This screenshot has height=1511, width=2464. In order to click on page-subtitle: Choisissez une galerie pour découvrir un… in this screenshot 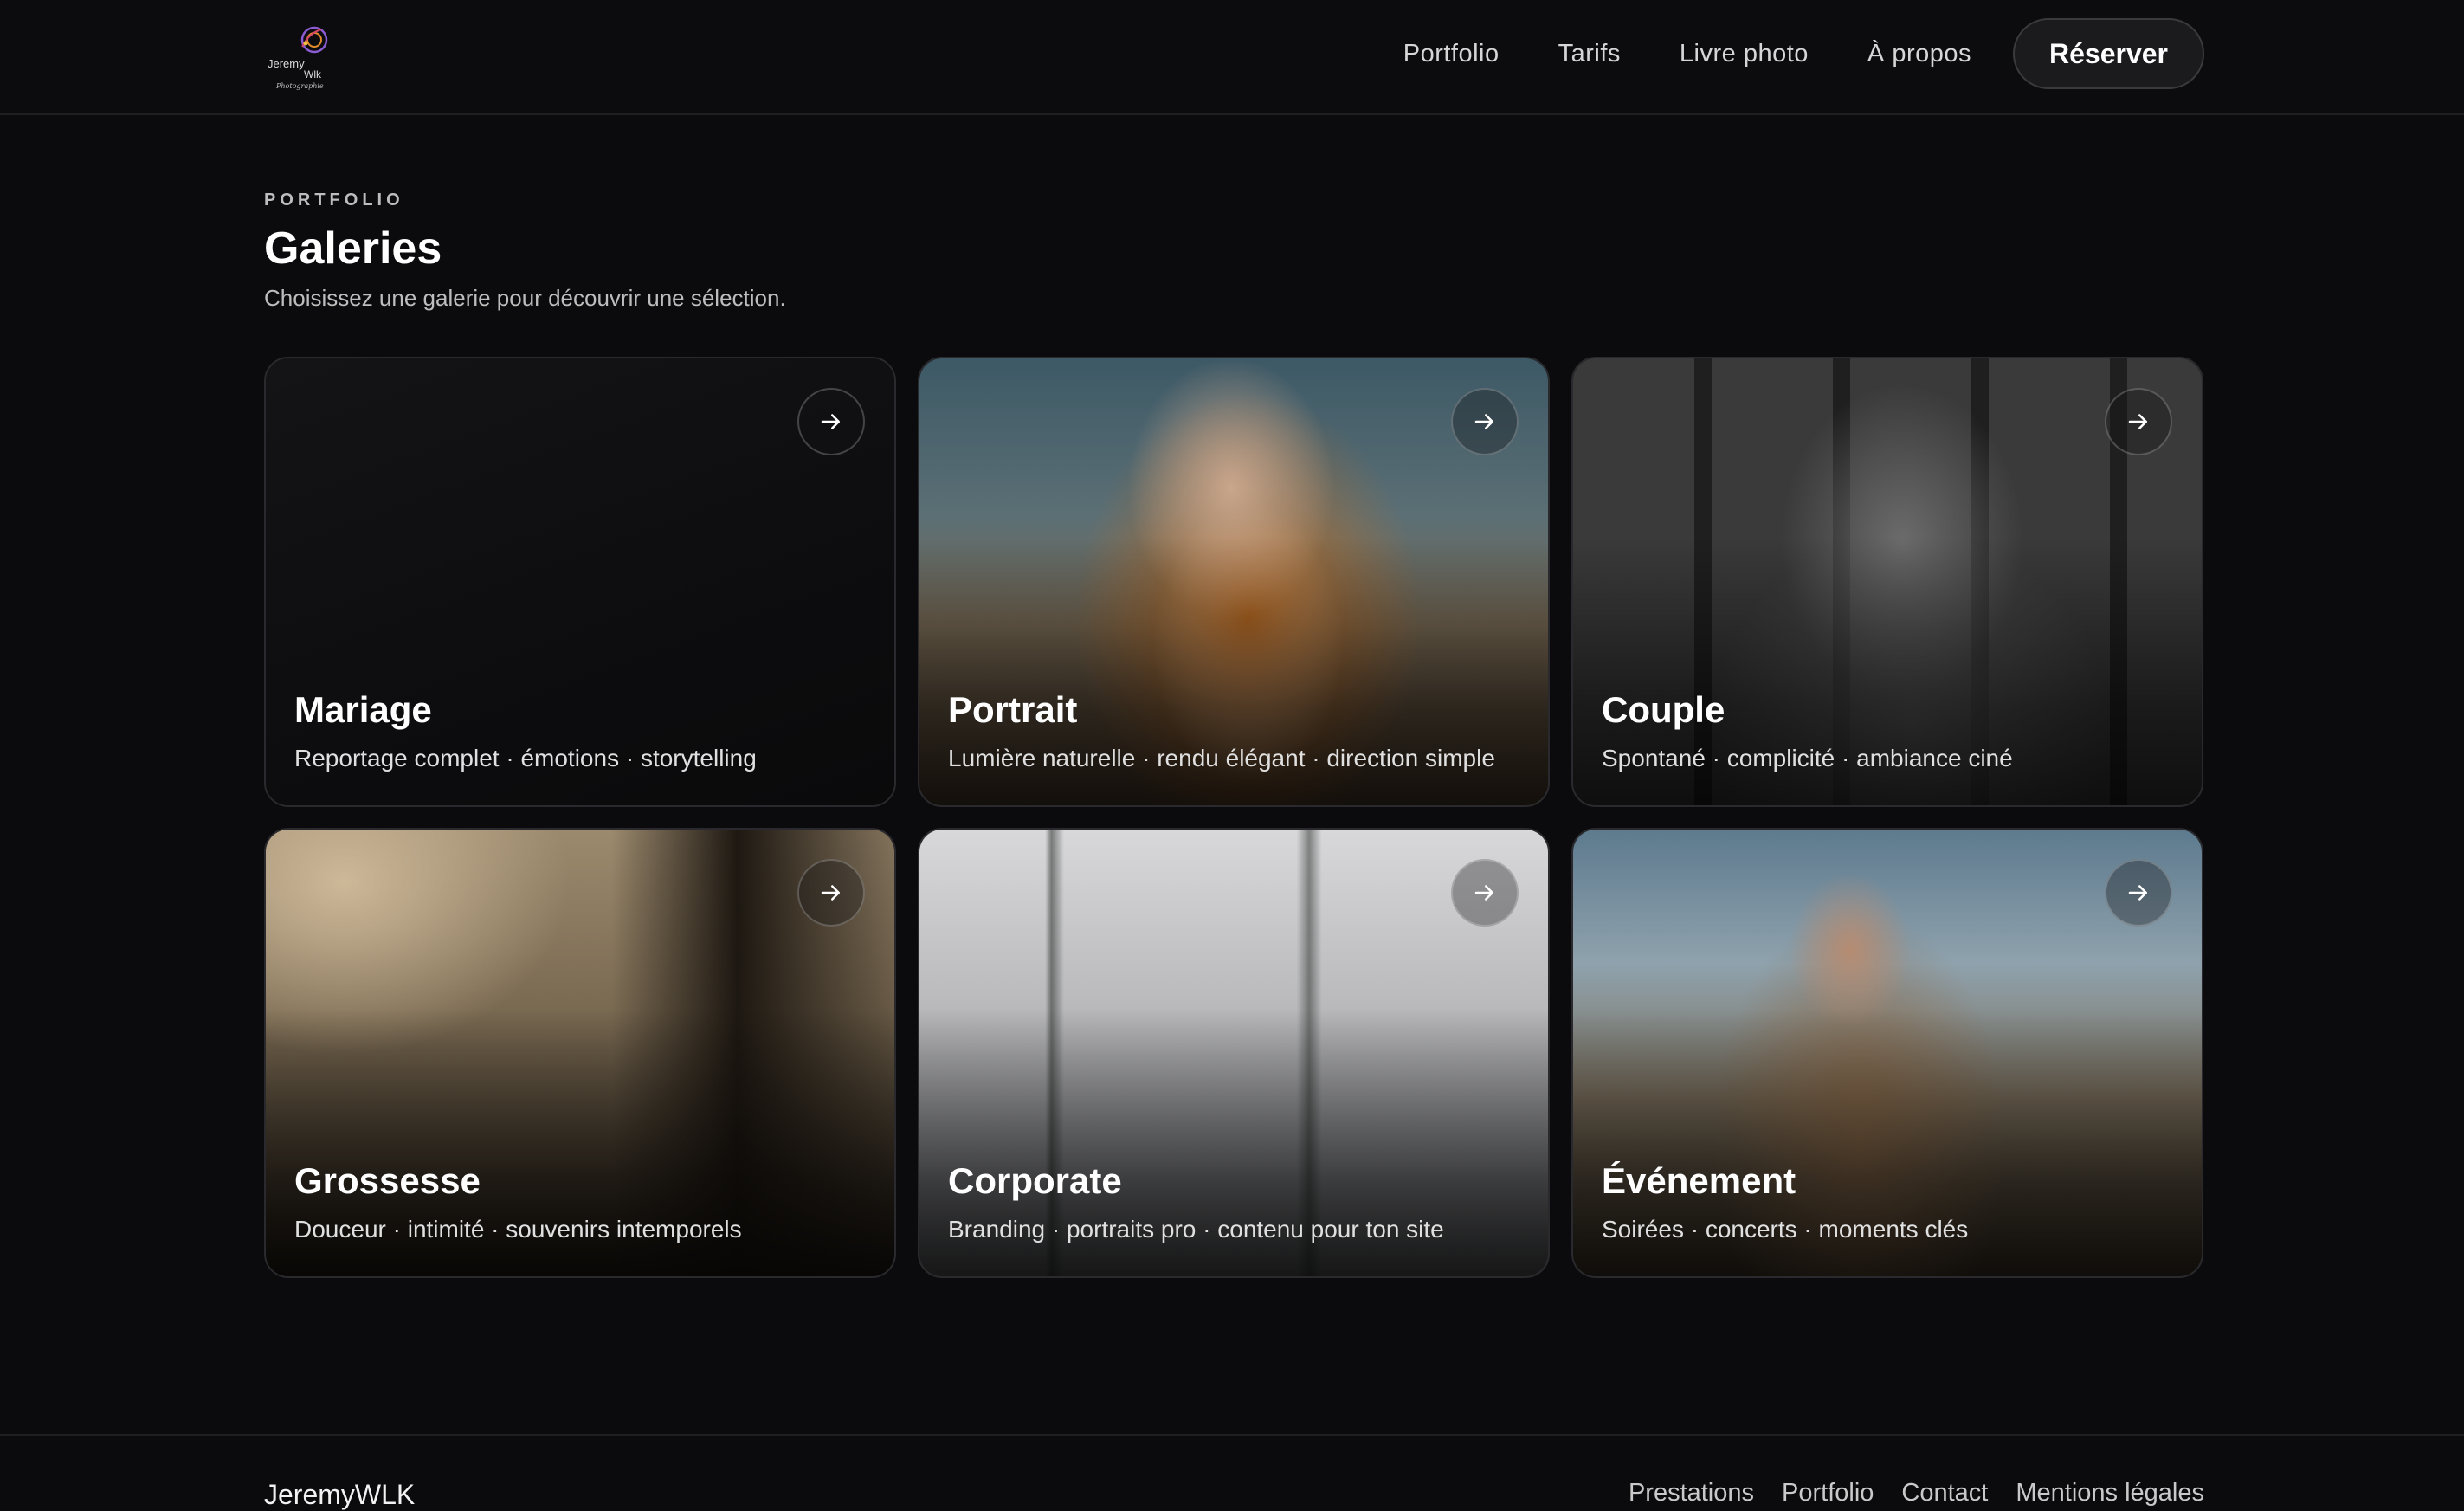, I will do `click(525, 298)`.